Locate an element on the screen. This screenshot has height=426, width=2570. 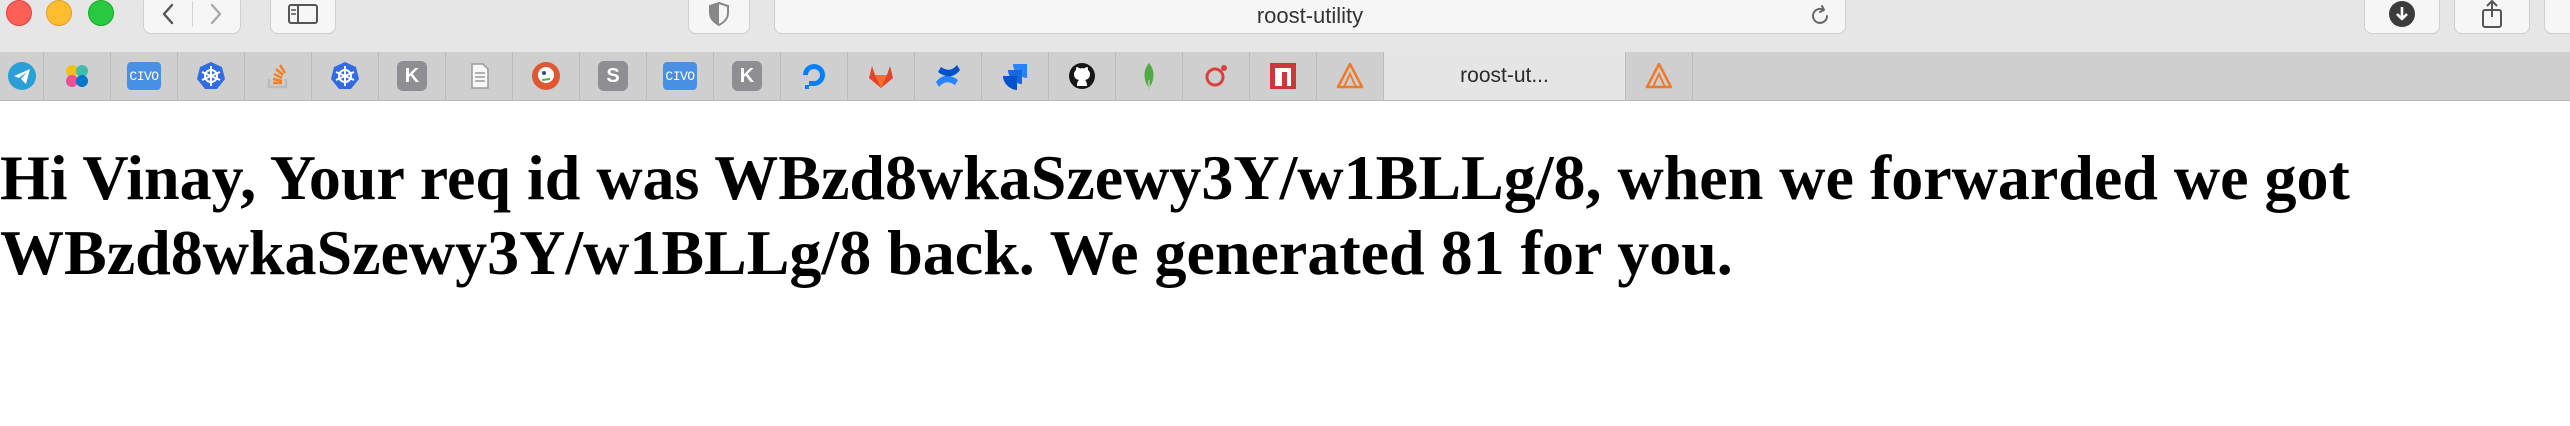
favorite-jira is located at coordinates (1015, 76).